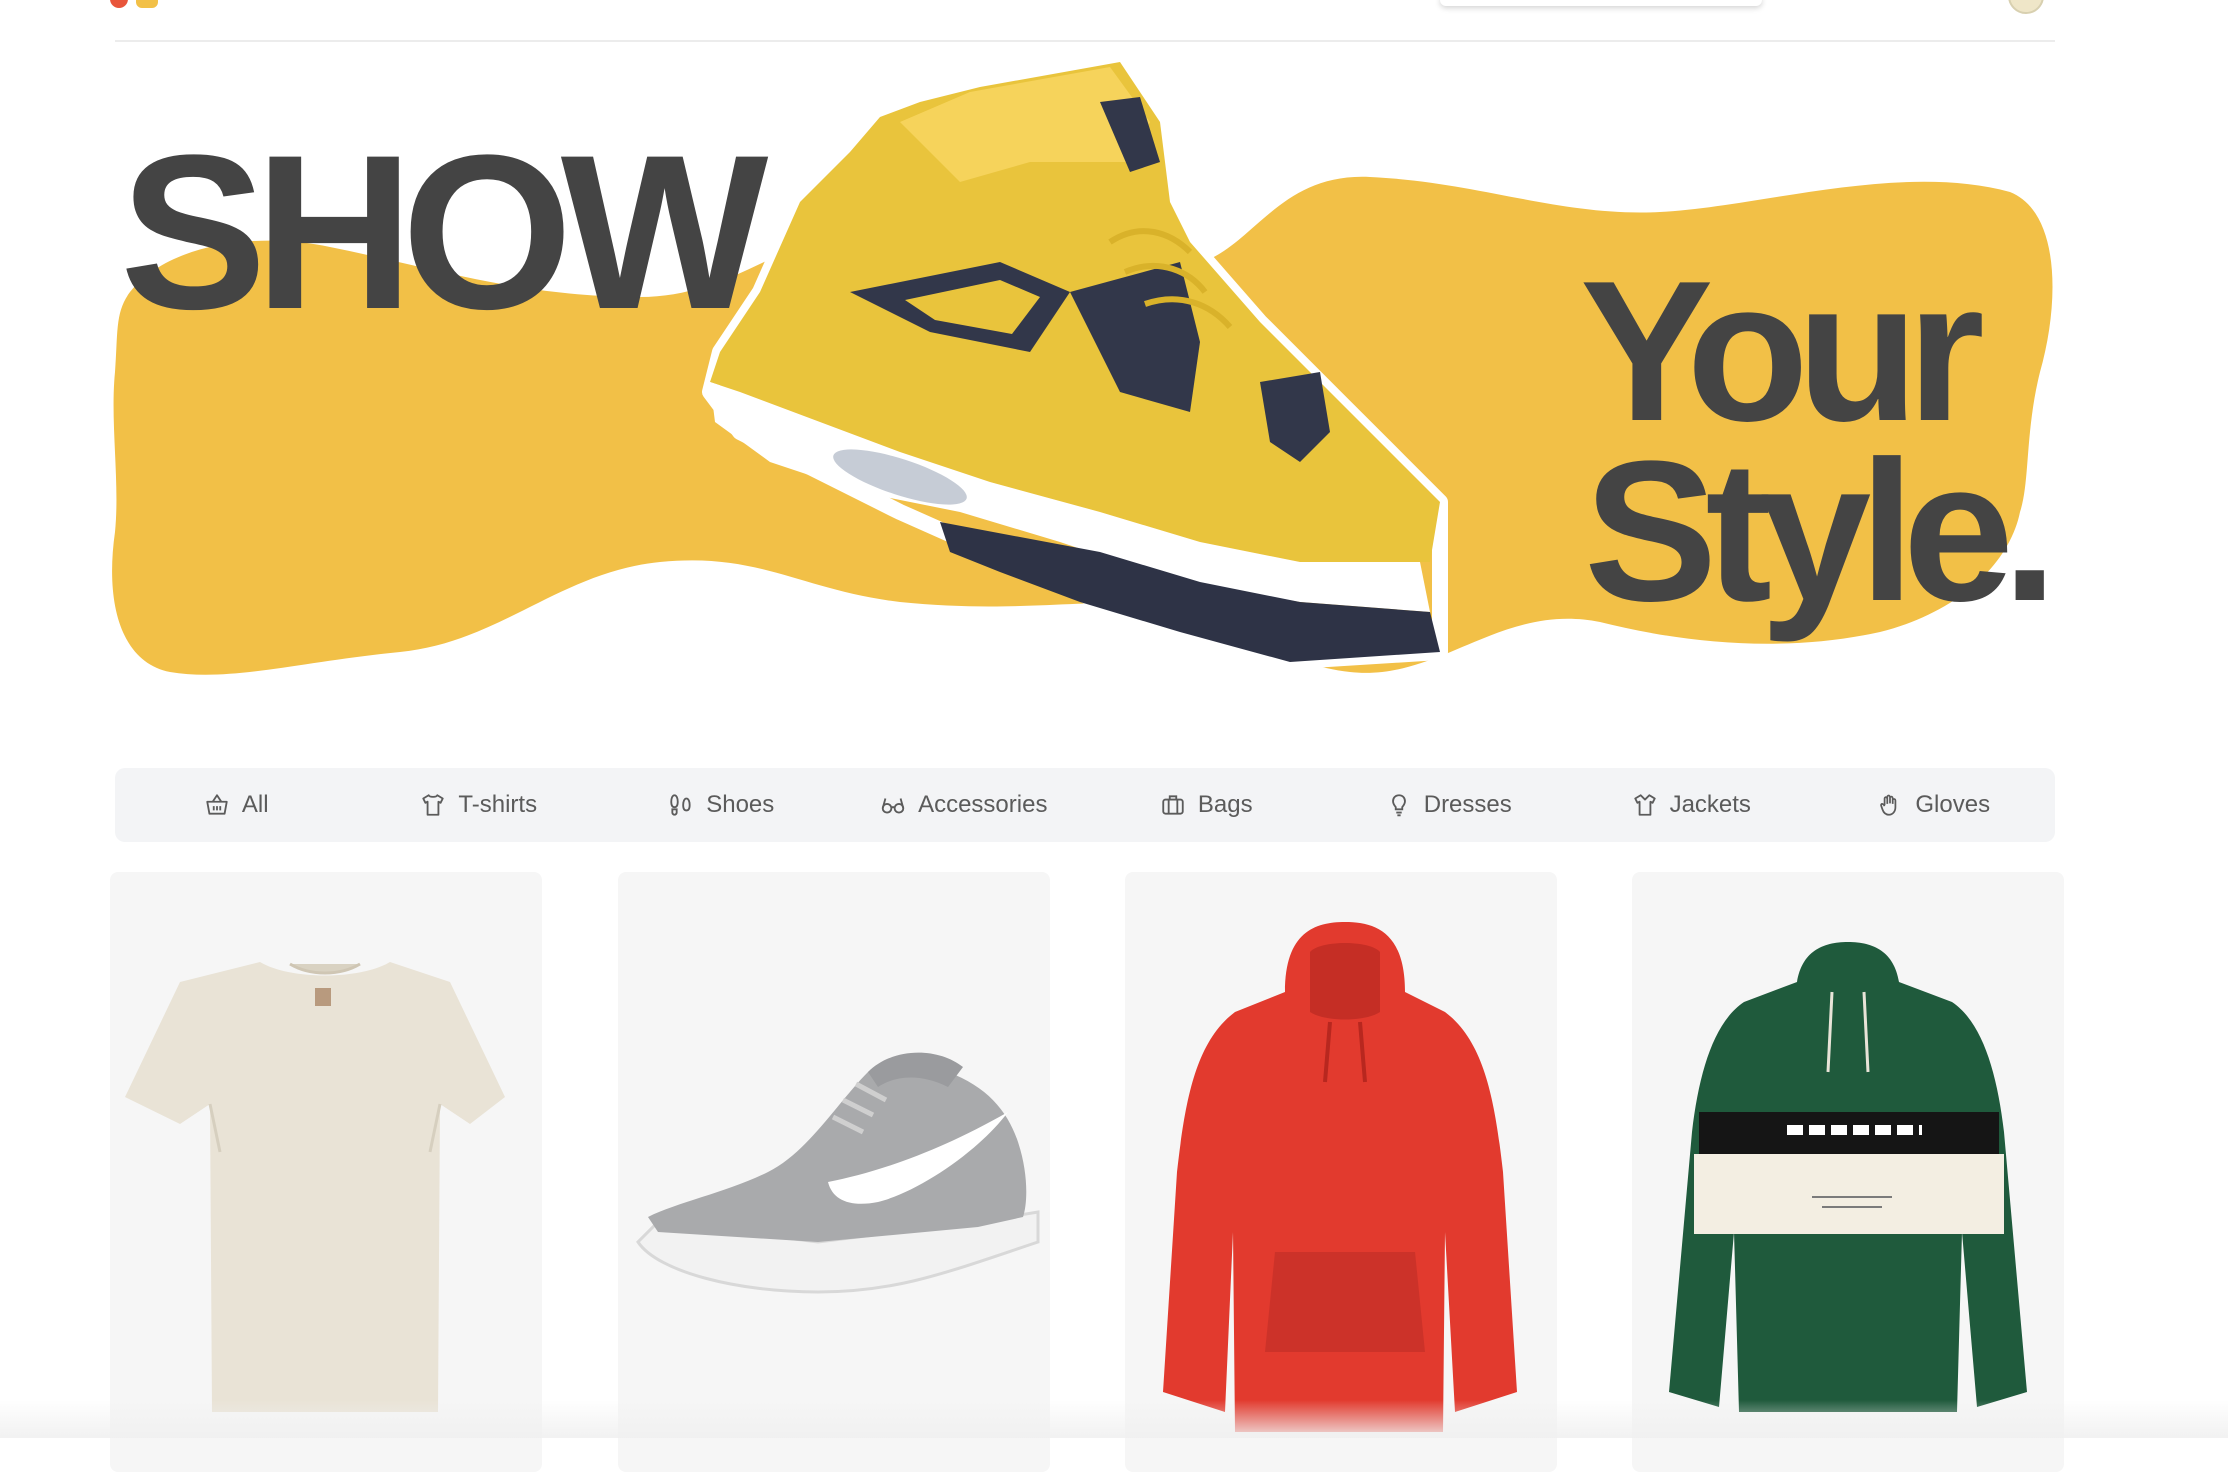 The image size is (2228, 1472). I want to click on red-hoodie-image, so click(1340, 1177).